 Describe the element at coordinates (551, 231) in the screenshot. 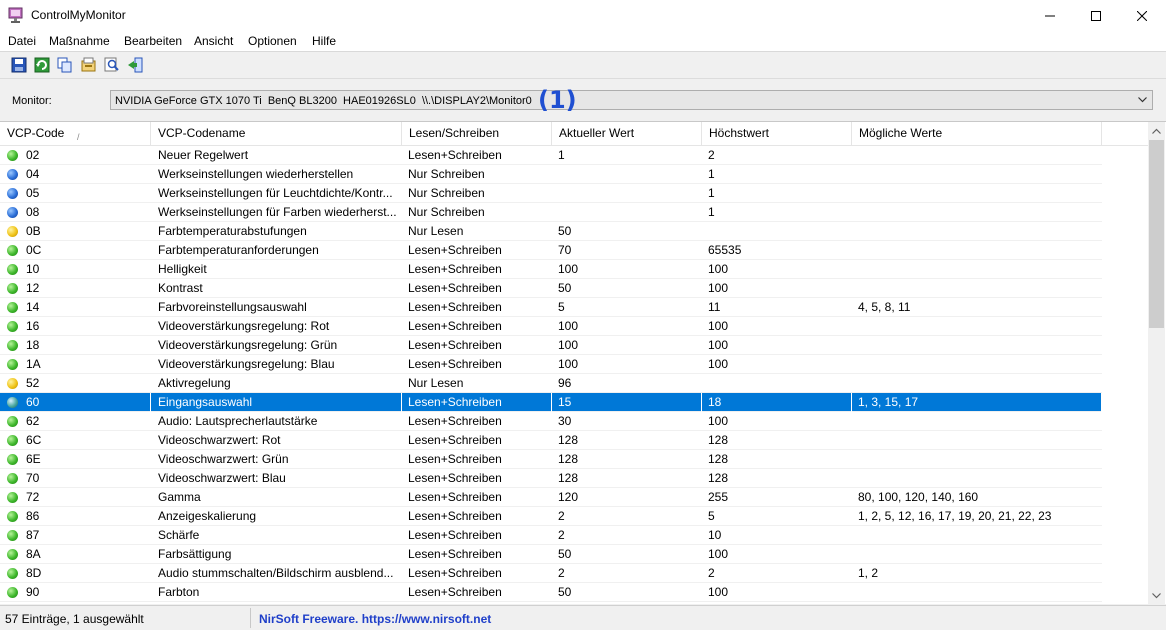

I see `table-row: 0B Farbtemperaturabstufungen Nur Lesen 50` at that location.